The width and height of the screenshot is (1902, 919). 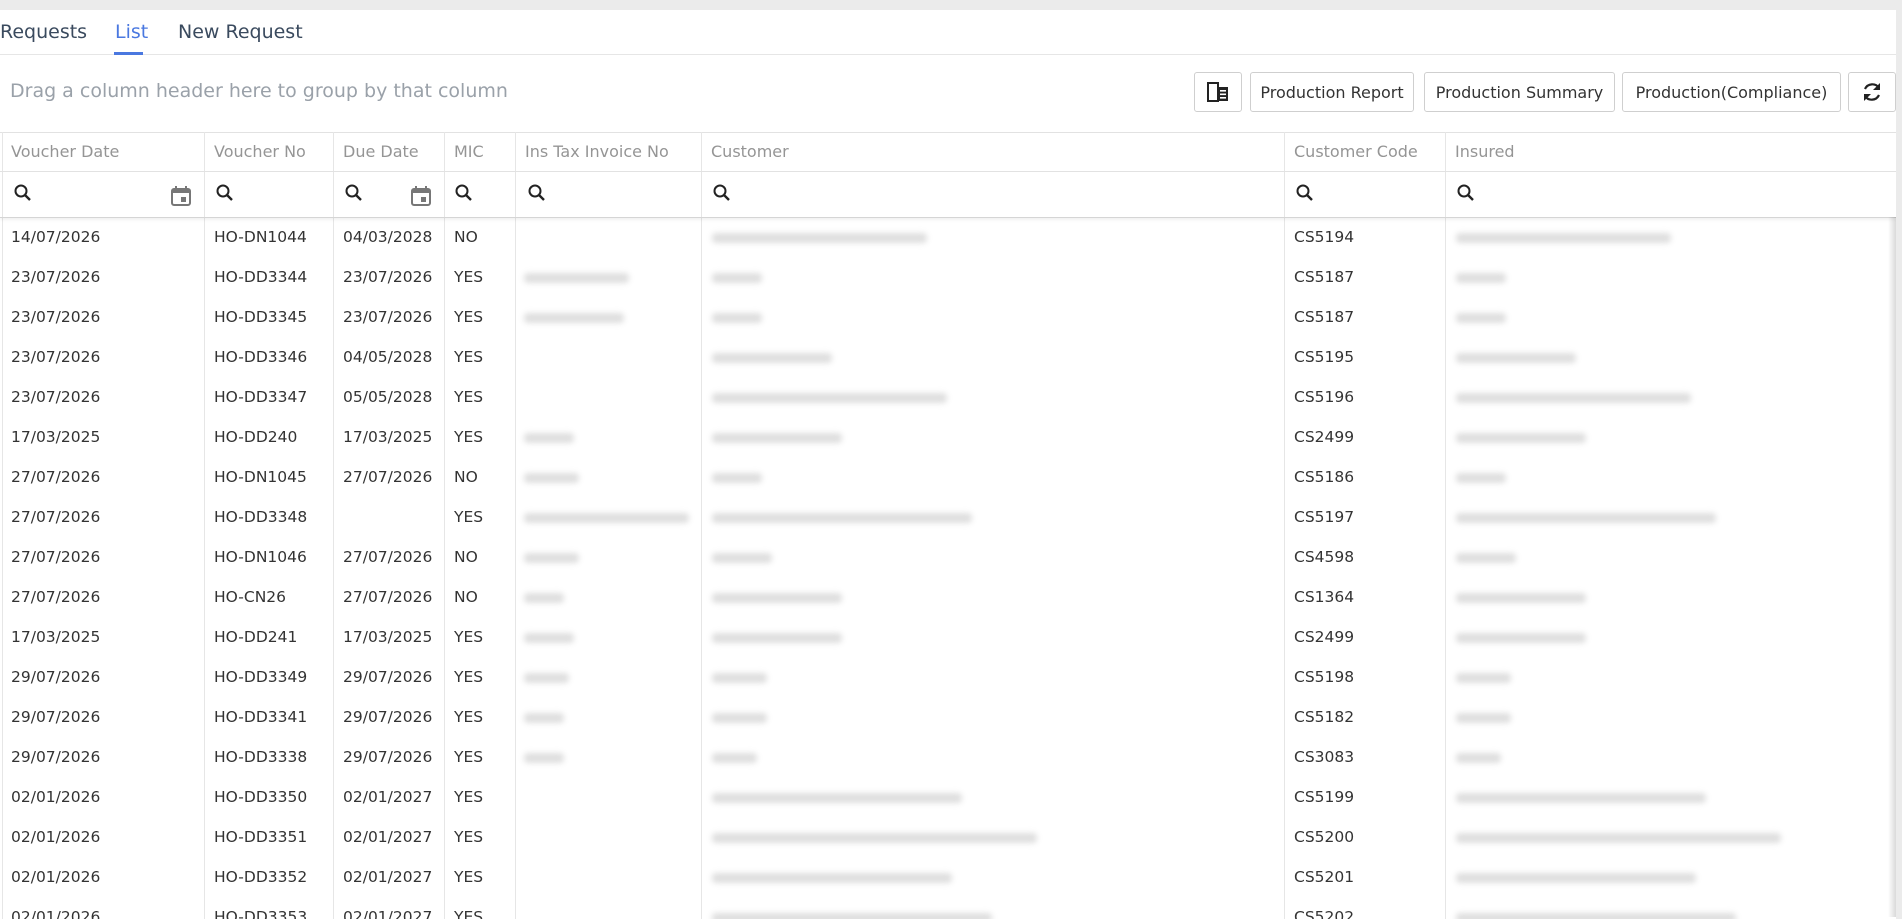 I want to click on column-header-voucher-date: Voucher Date, so click(x=65, y=151).